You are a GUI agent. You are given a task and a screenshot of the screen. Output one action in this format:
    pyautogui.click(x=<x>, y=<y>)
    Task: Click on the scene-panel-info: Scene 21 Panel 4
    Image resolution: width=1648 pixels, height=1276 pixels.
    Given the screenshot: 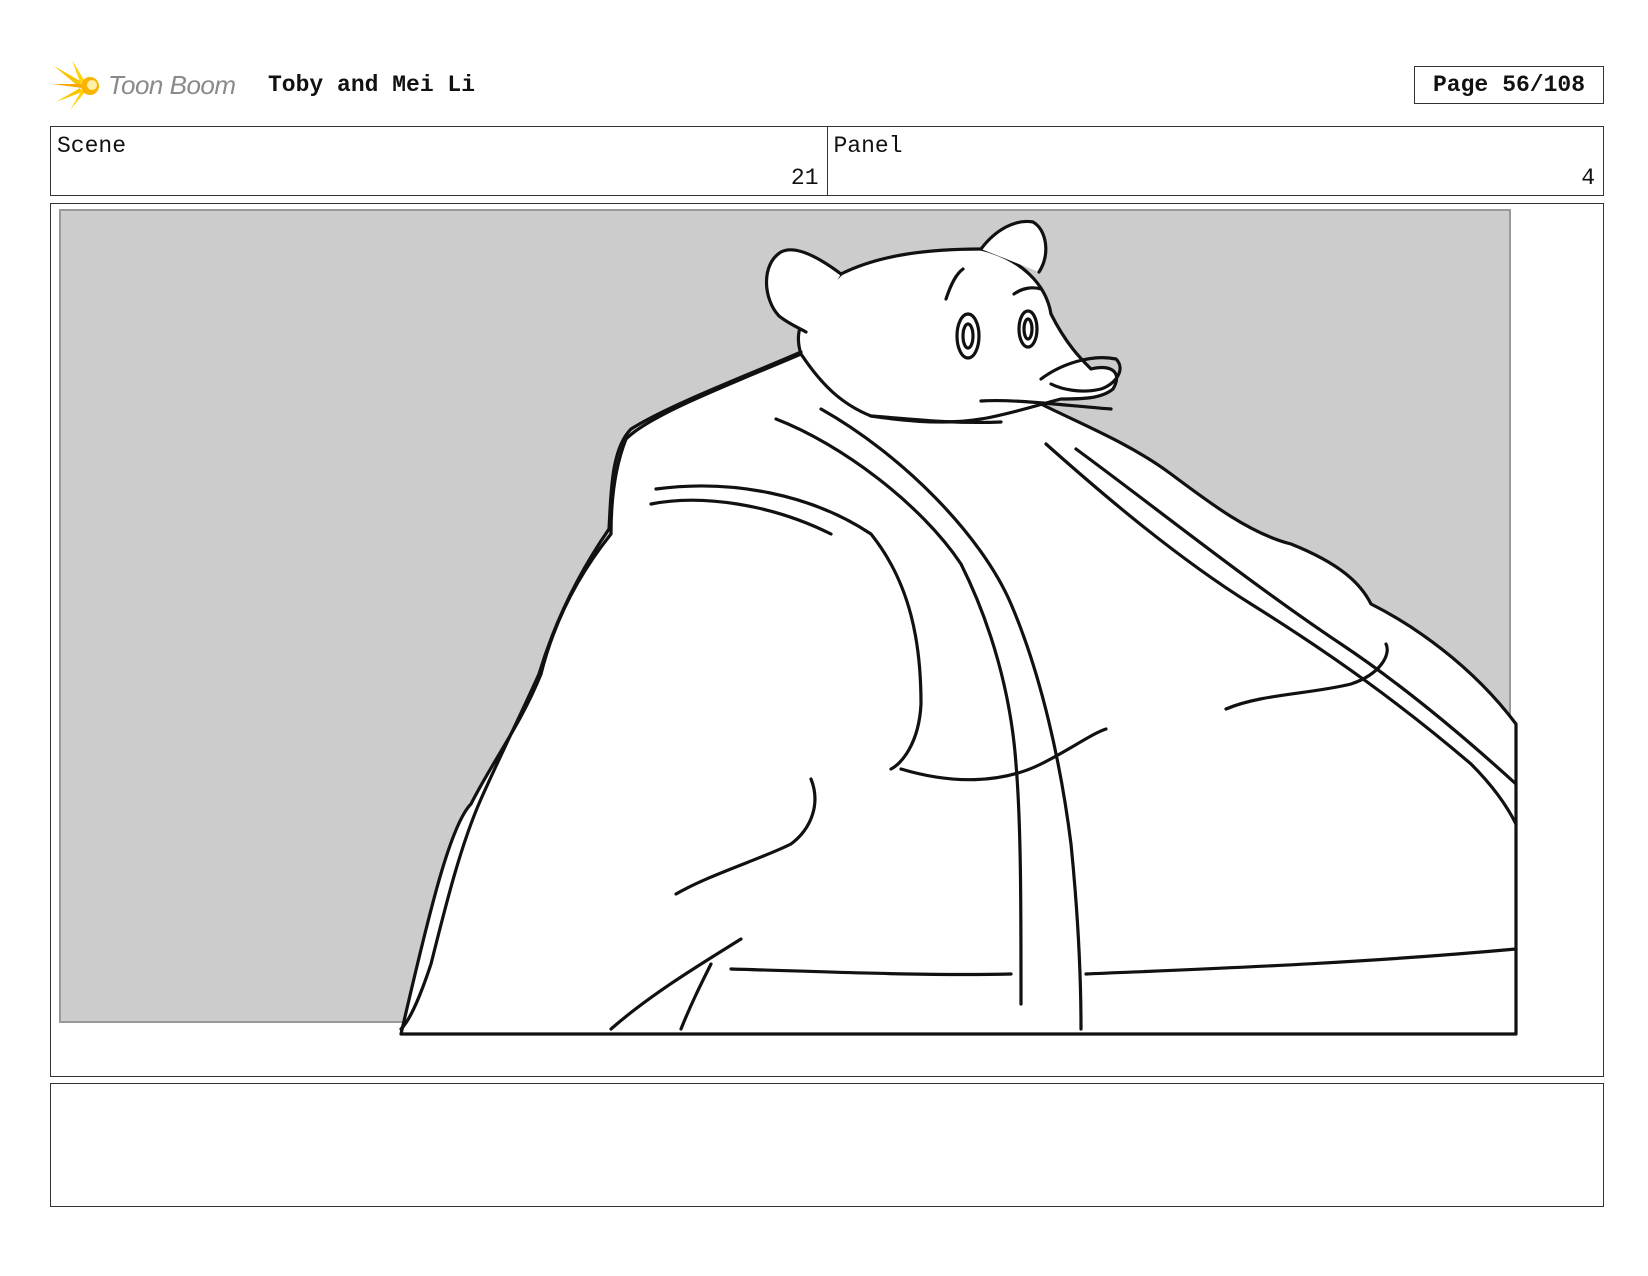 What is the action you would take?
    pyautogui.click(x=827, y=161)
    